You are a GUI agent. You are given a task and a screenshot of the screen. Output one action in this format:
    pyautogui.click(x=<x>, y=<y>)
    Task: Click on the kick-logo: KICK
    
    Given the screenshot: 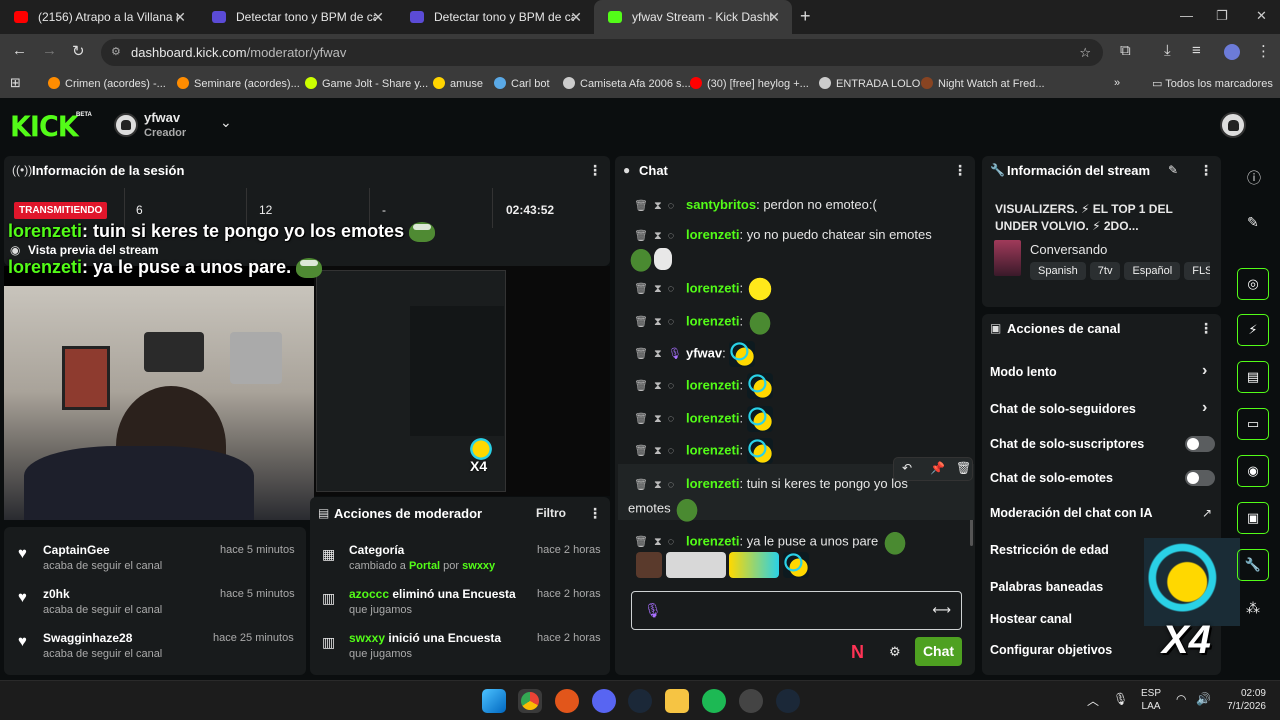 What is the action you would take?
    pyautogui.click(x=44, y=127)
    